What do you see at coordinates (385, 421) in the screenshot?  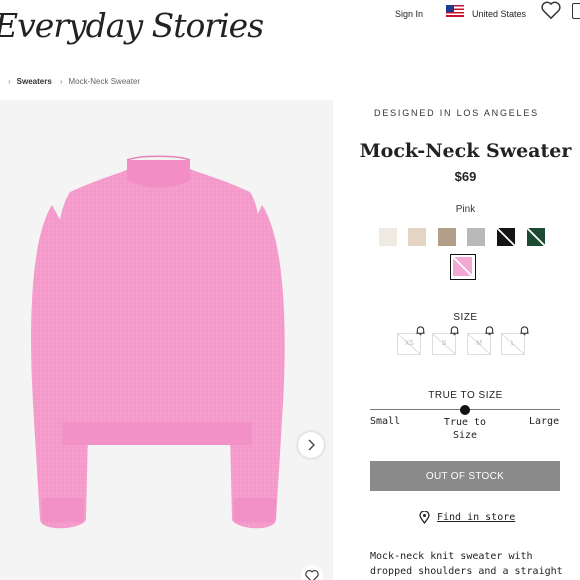 I see `fit-label-small: Small` at bounding box center [385, 421].